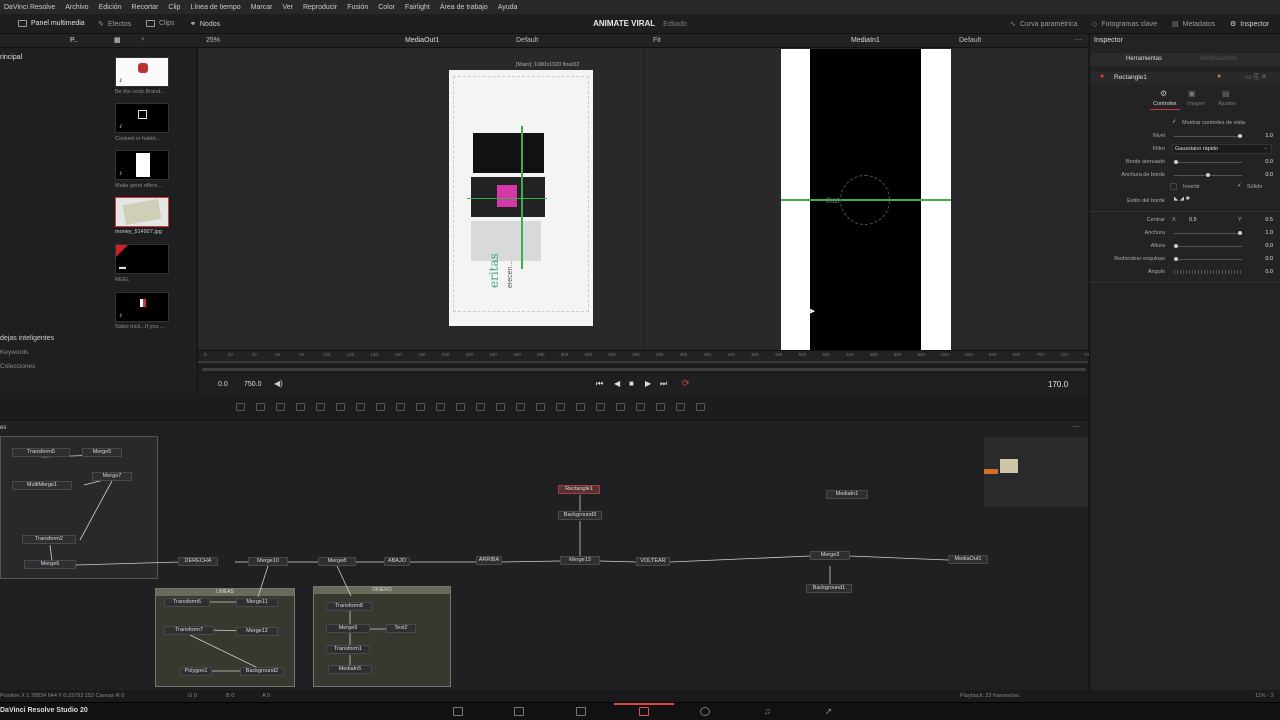  Describe the element at coordinates (397, 561) in the screenshot. I see `node-abajo: ABAJO` at that location.